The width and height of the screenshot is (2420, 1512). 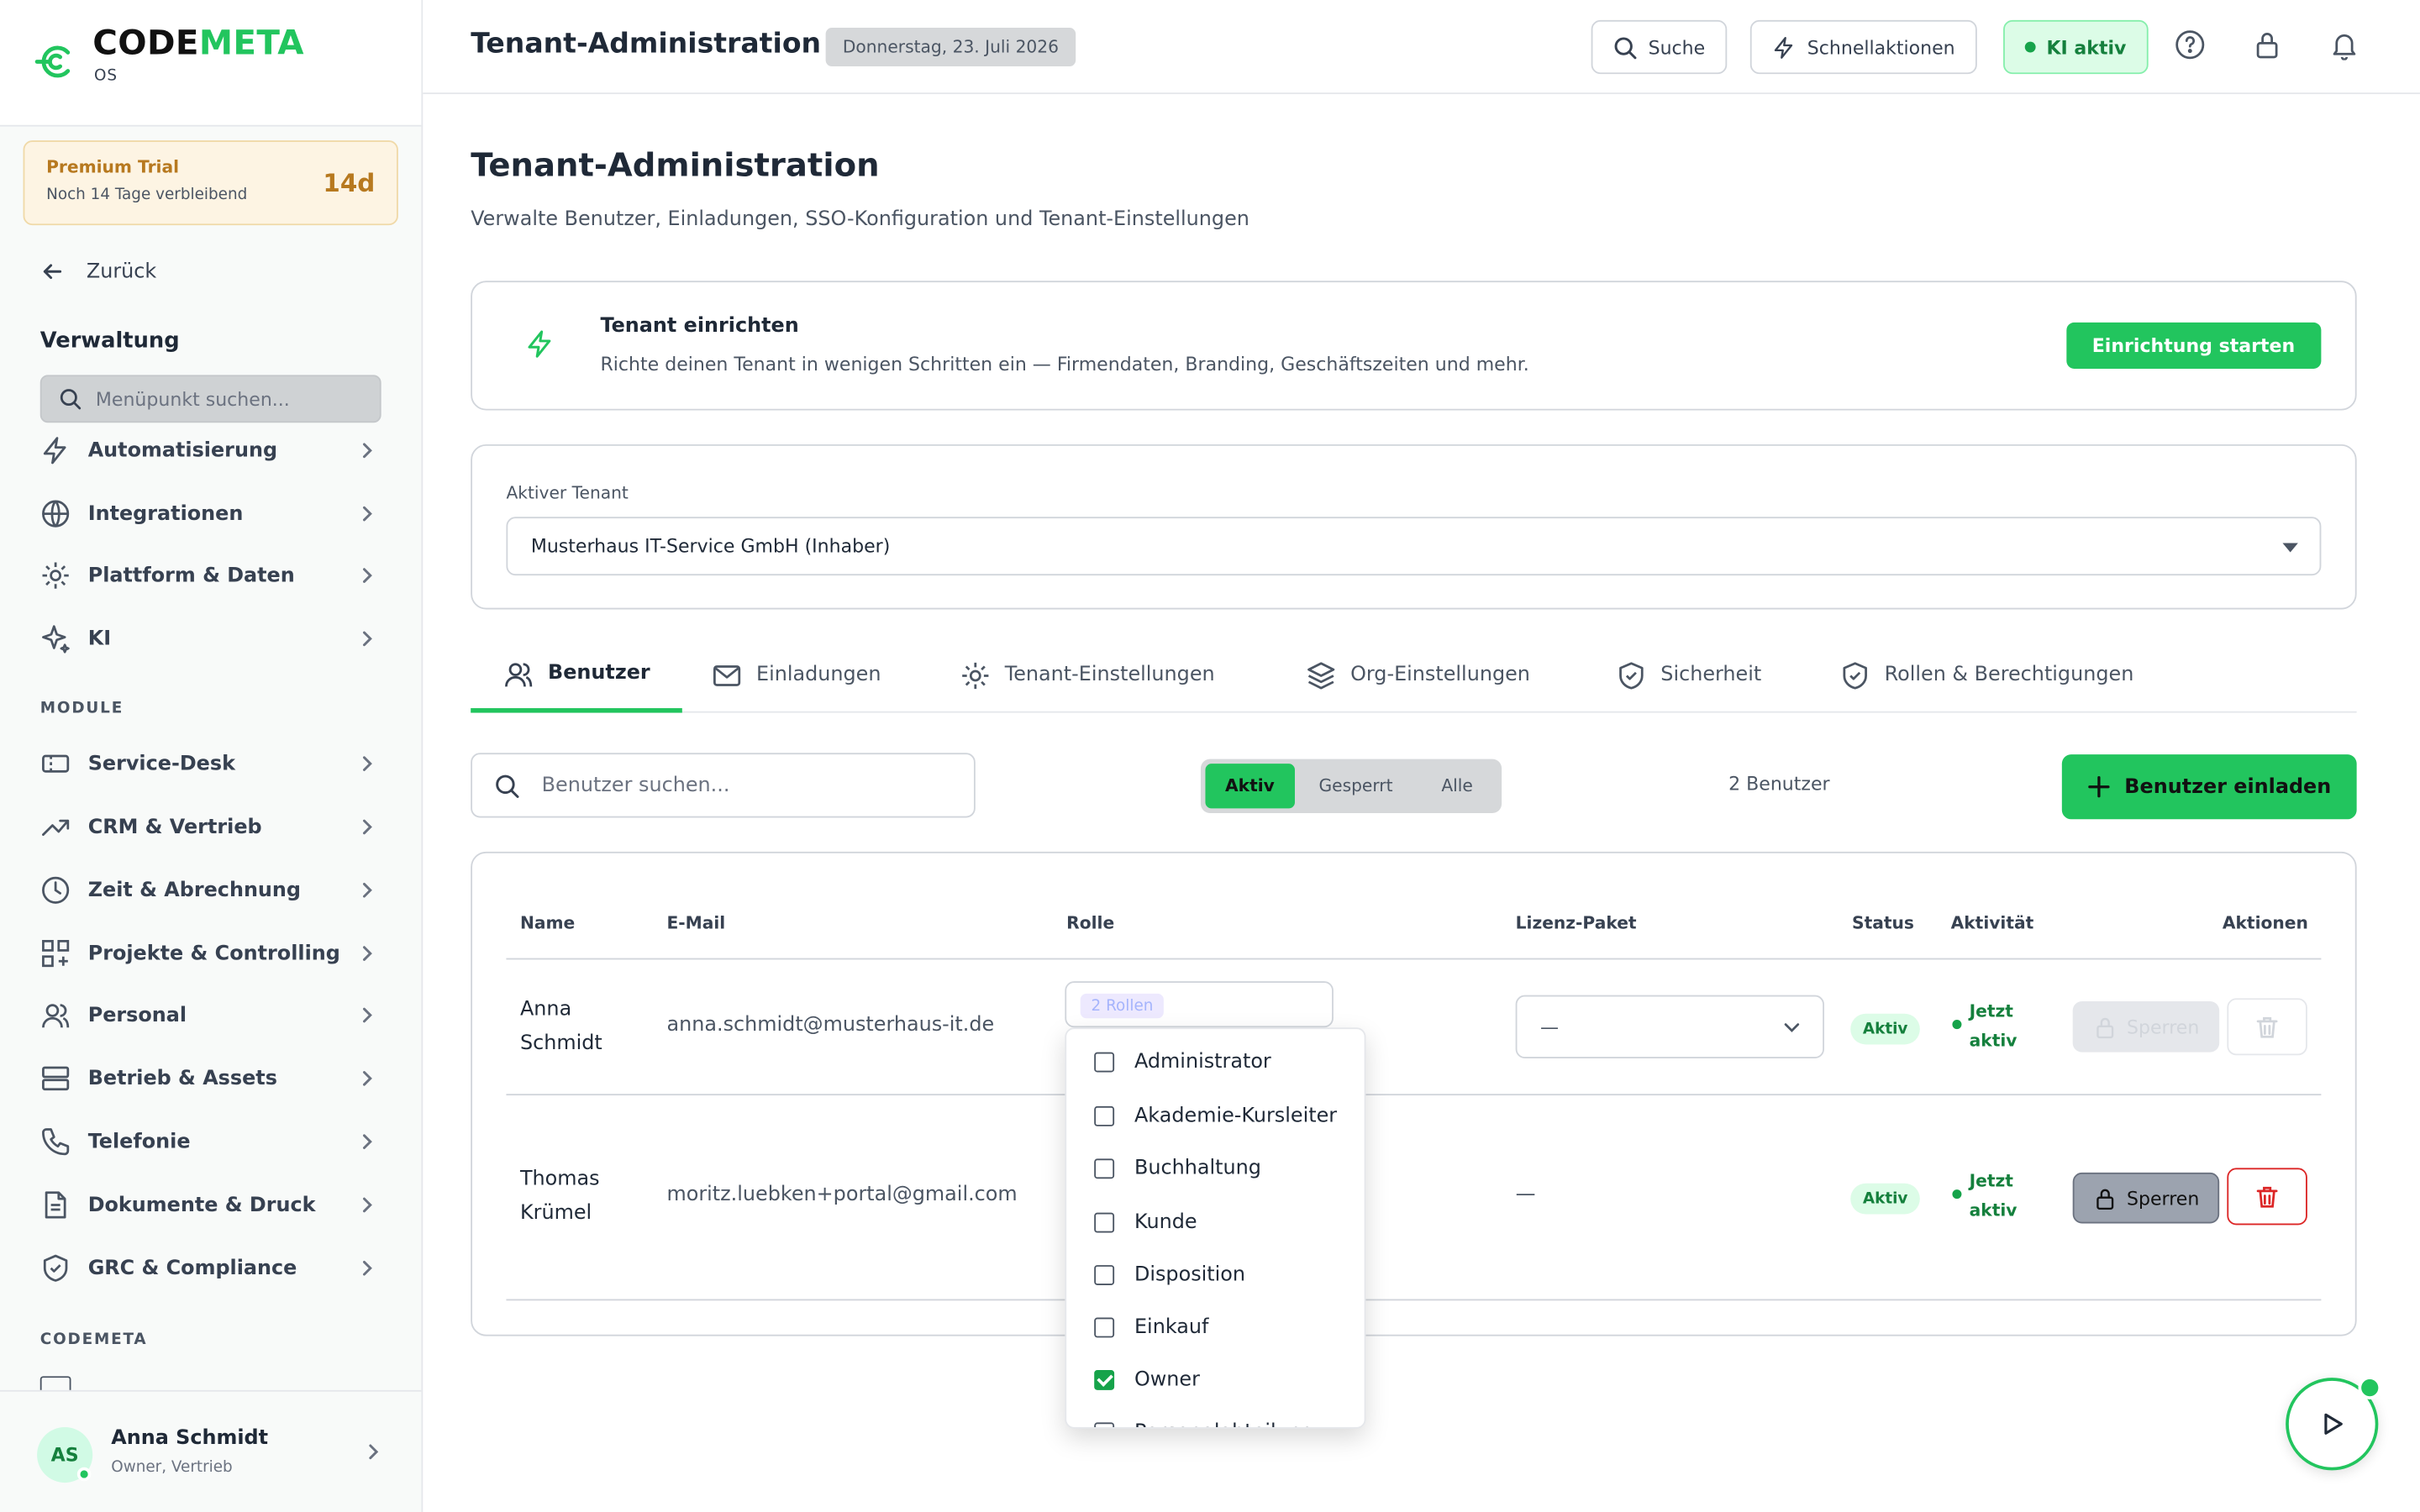 I want to click on users-icon, so click(x=518, y=673).